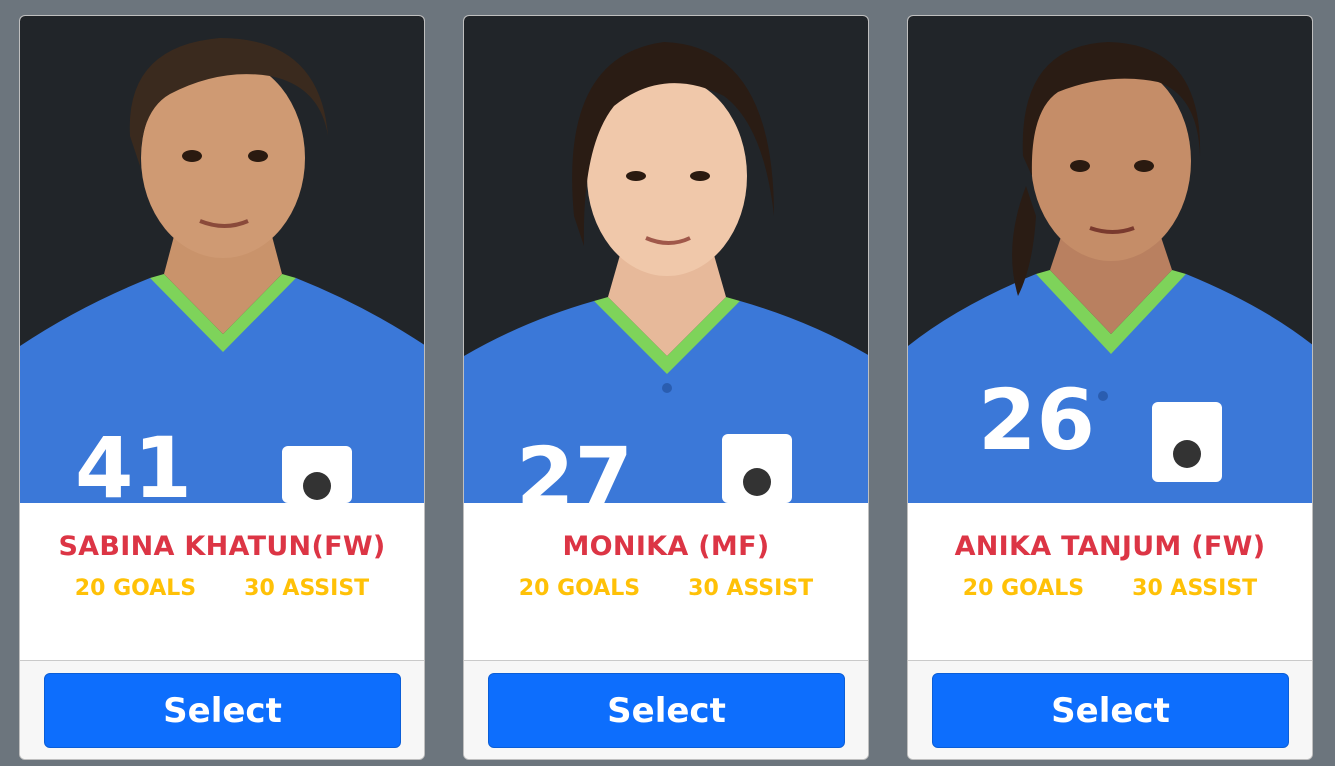 This screenshot has width=1335, height=766. What do you see at coordinates (666, 546) in the screenshot?
I see `player-name: MONIKA (MF)` at bounding box center [666, 546].